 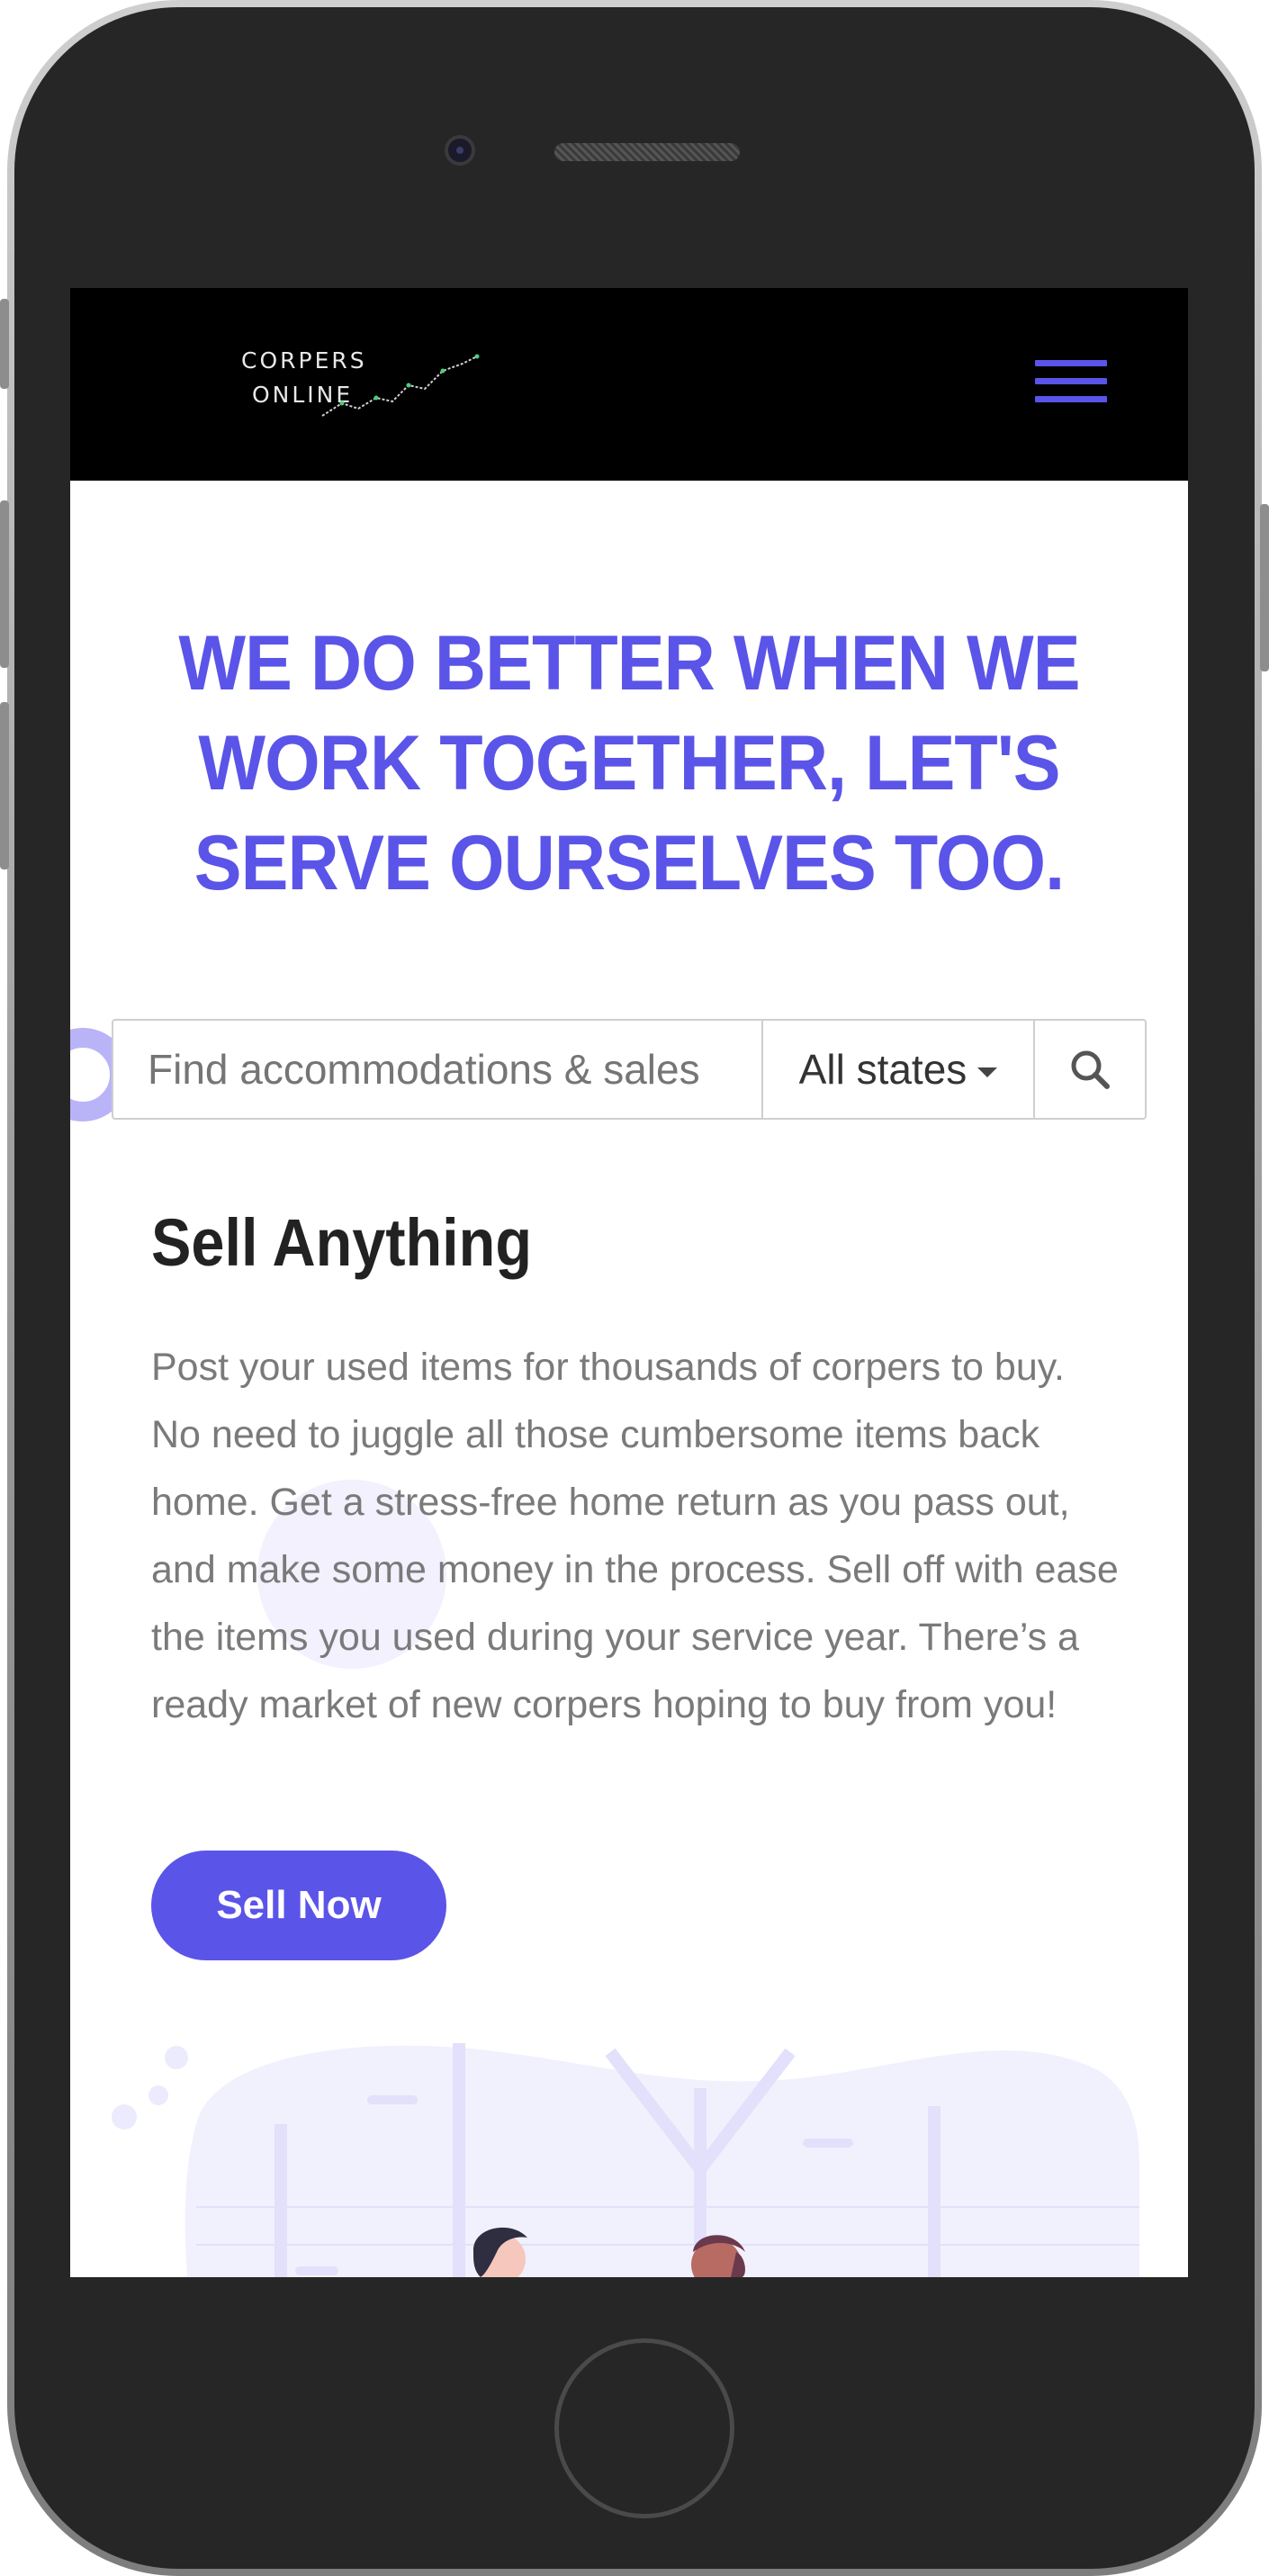 I want to click on state-select: All states, so click(x=897, y=1069).